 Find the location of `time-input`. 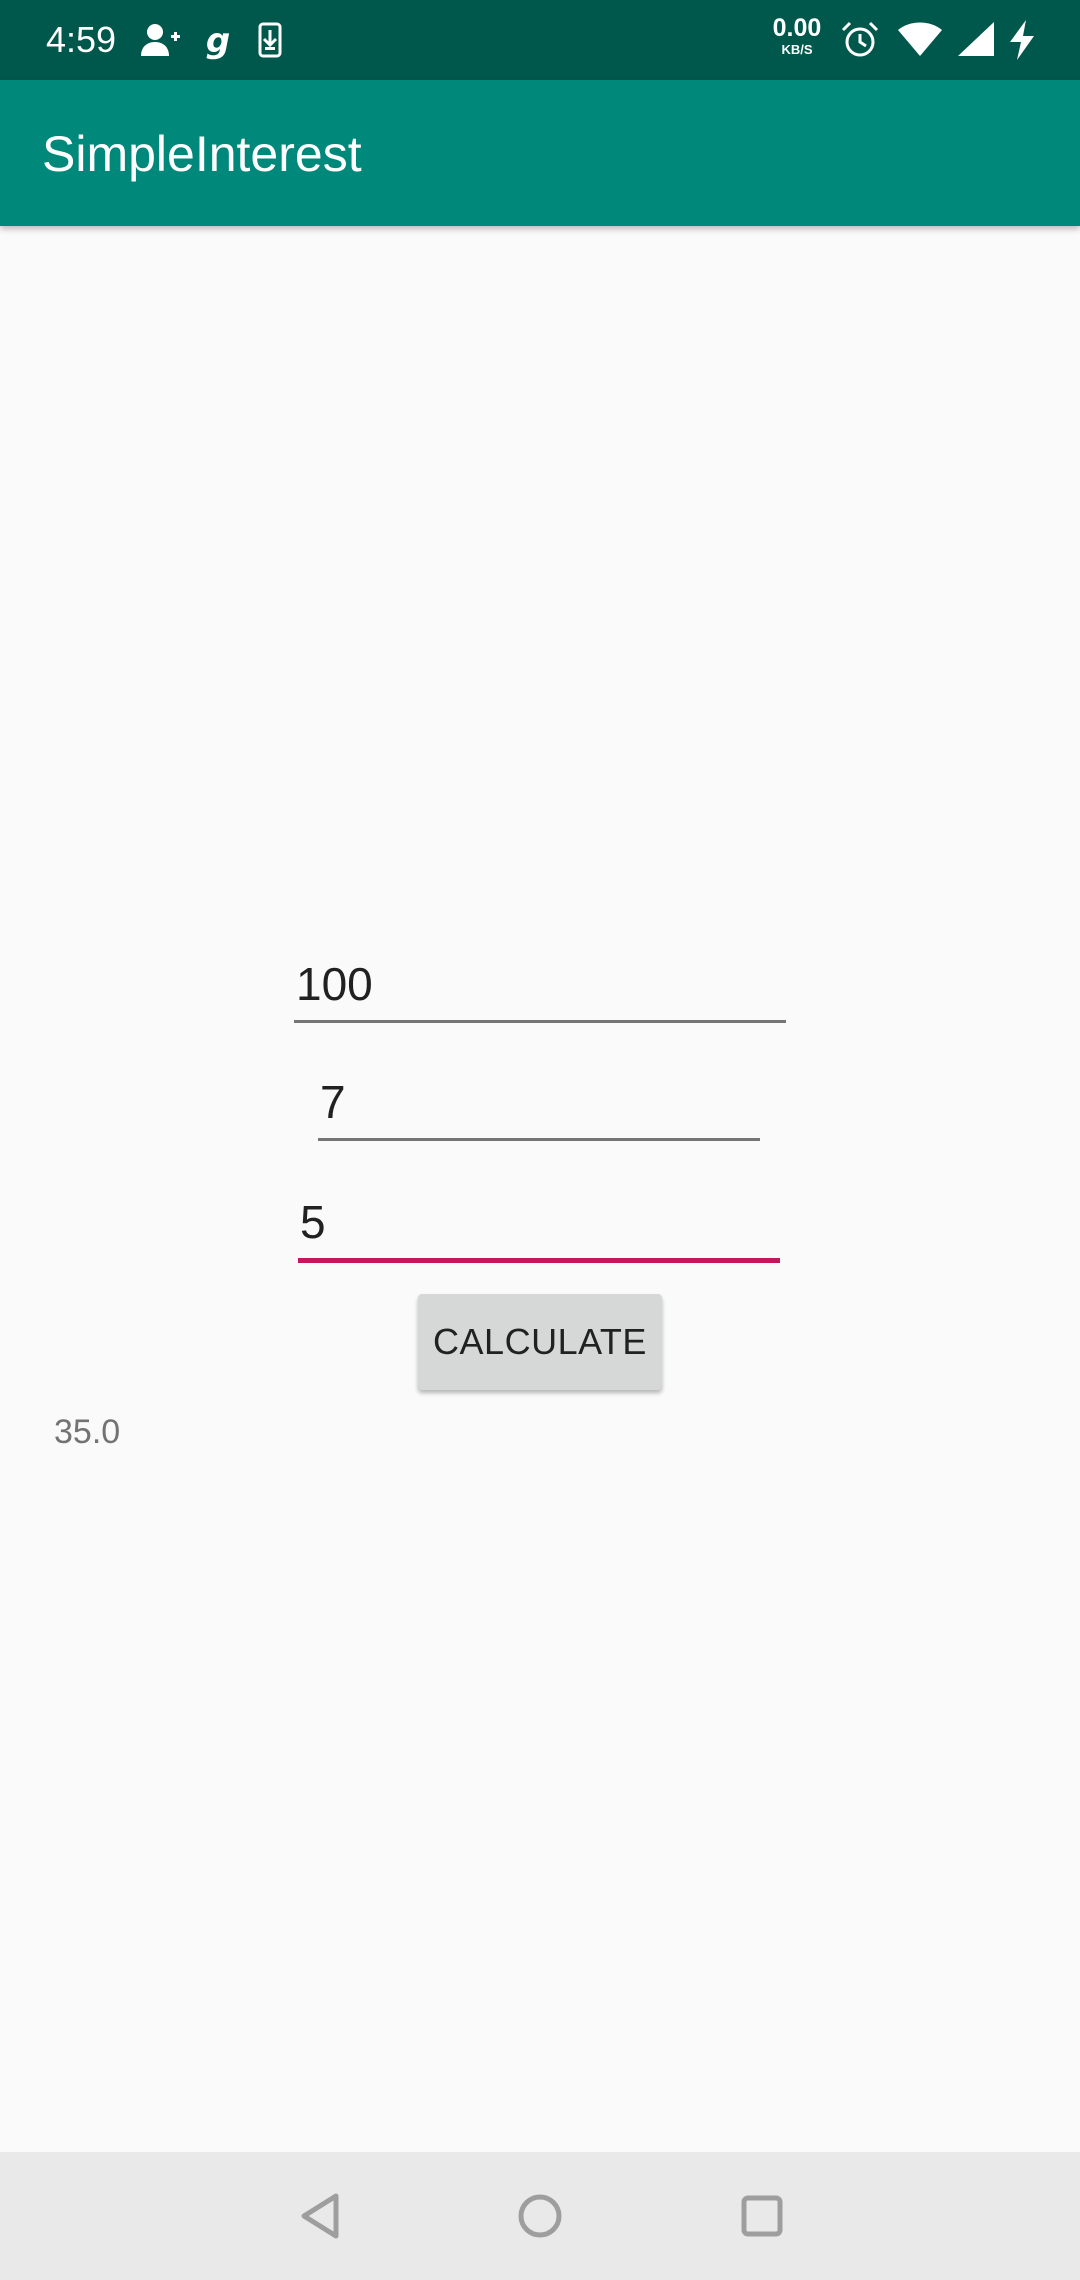

time-input is located at coordinates (539, 1222).